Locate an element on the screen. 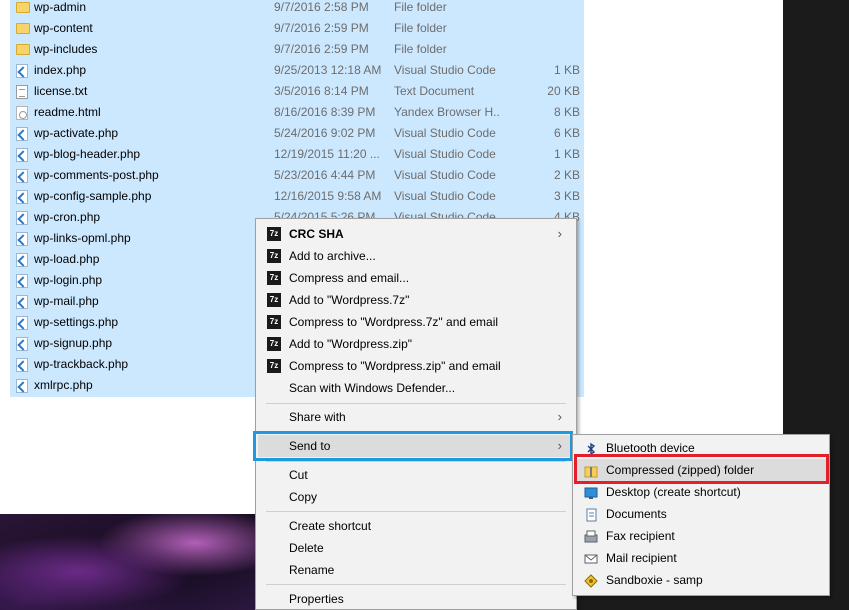 This screenshot has height=610, width=849. menu-item-crc-sha: 7z CRC SHA › is located at coordinates (416, 234).